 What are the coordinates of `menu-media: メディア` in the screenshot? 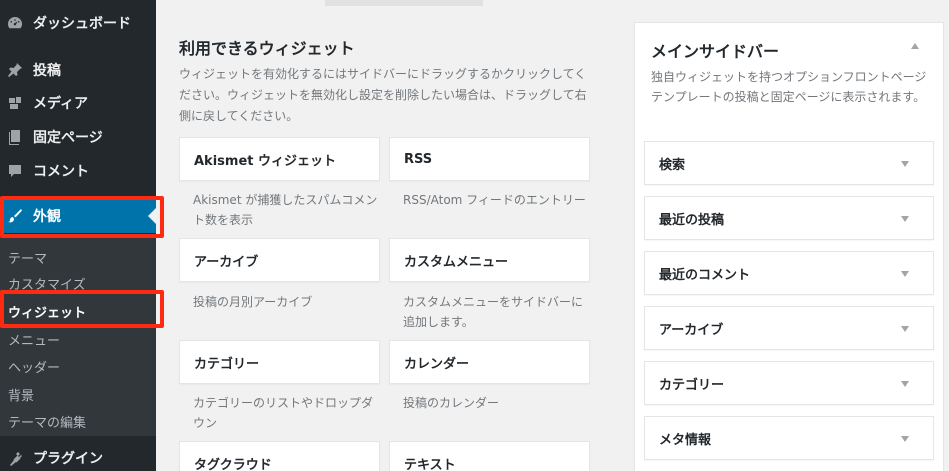 It's located at (78, 103).